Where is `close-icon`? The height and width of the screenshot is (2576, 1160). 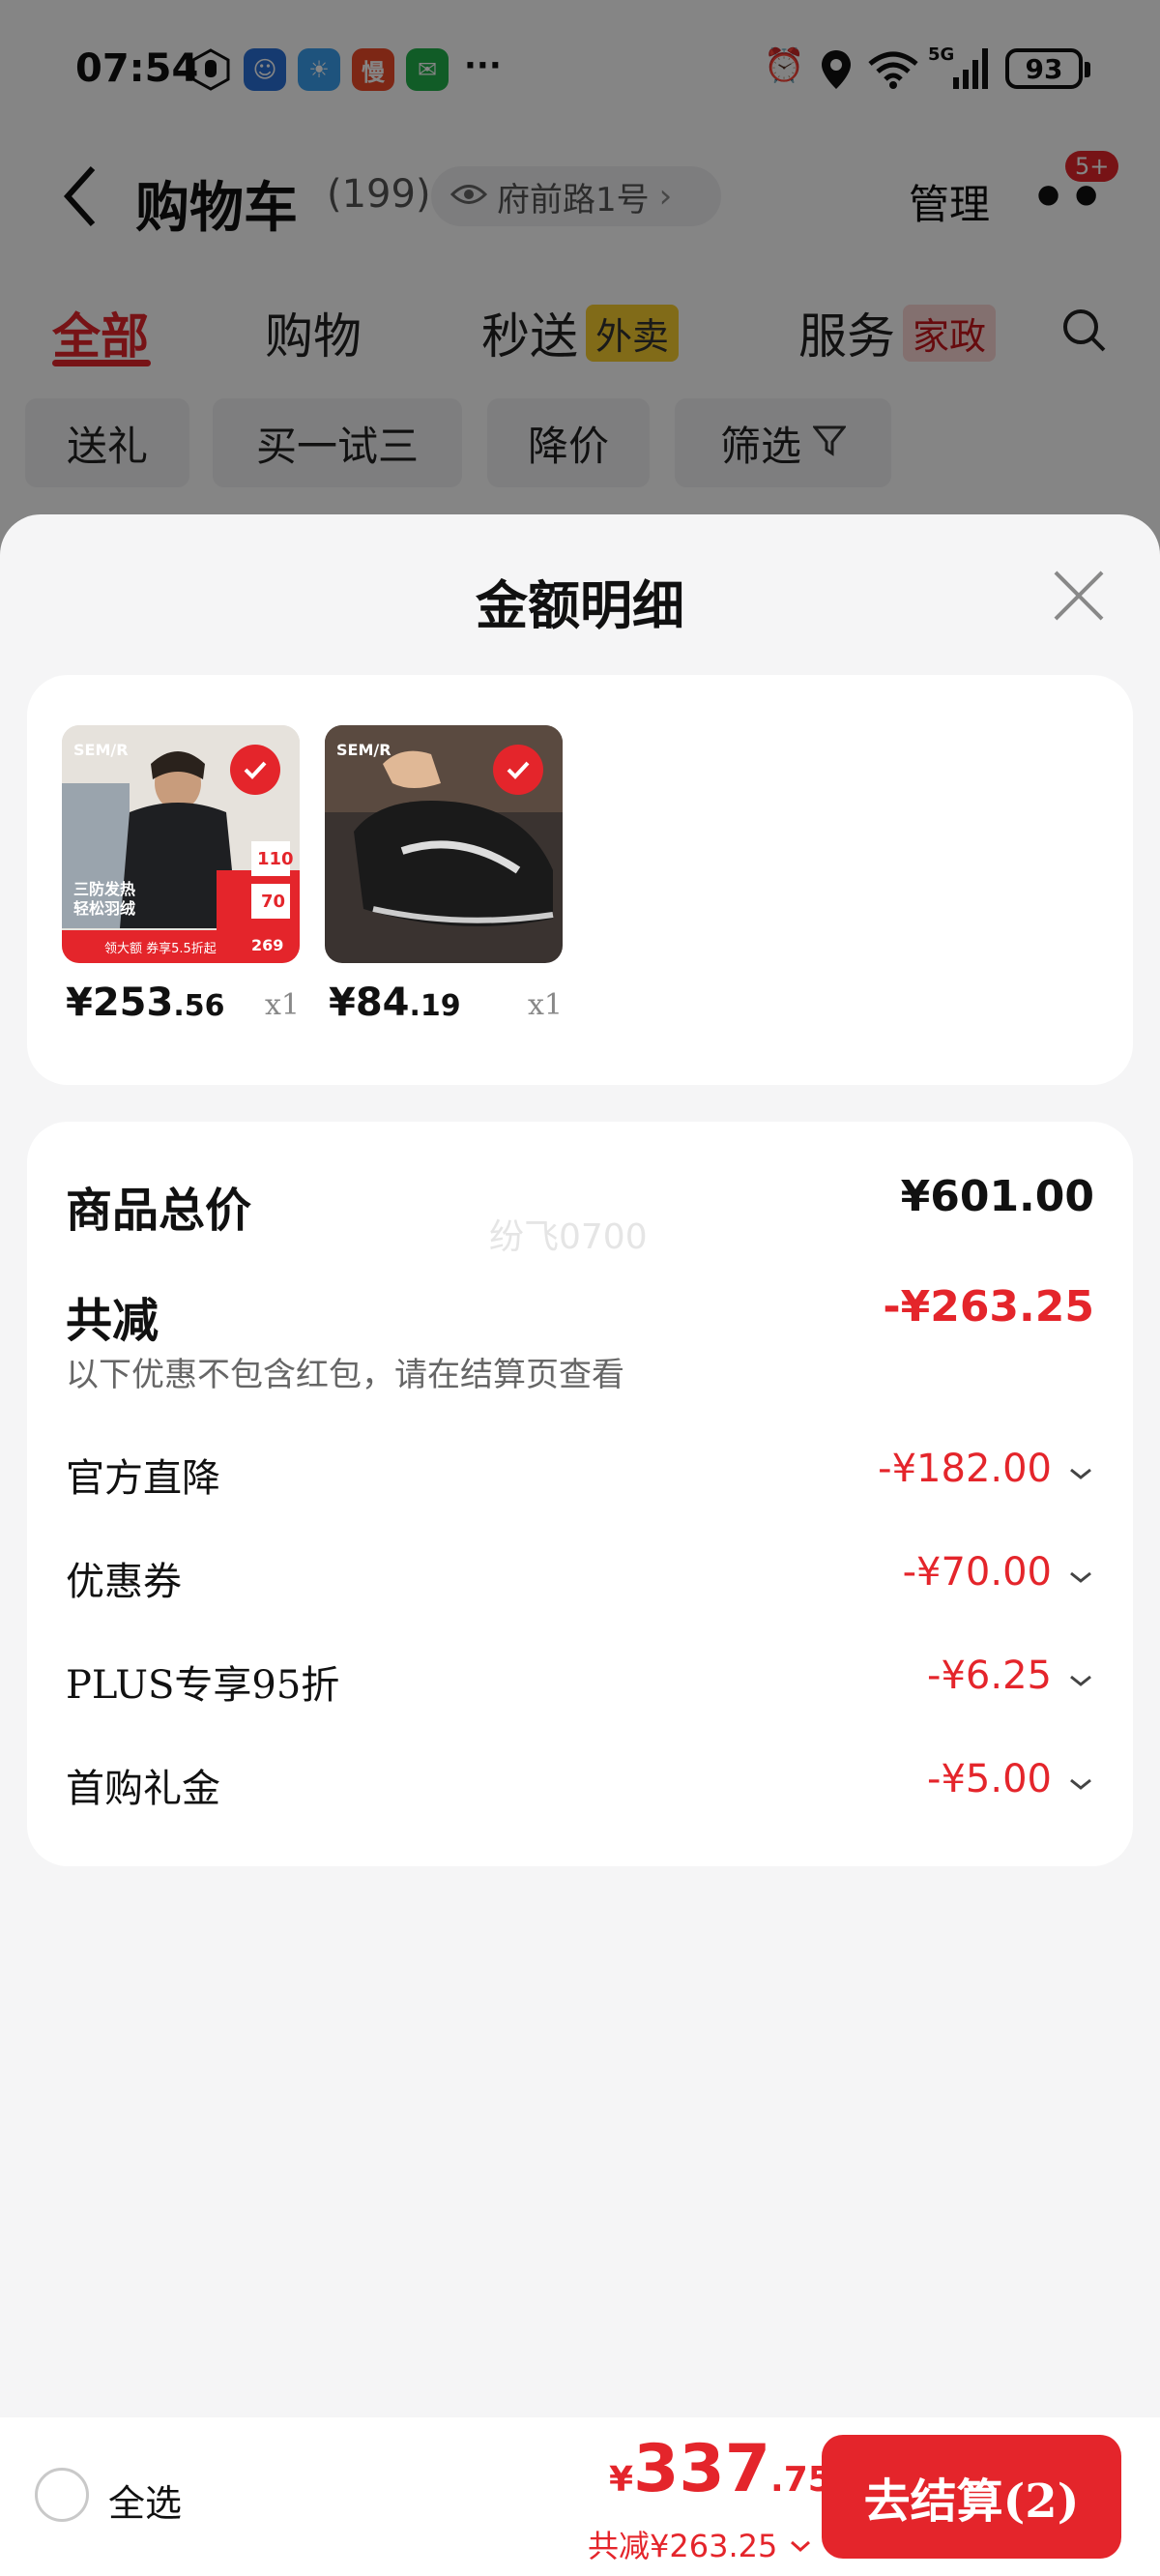
close-icon is located at coordinates (1079, 596).